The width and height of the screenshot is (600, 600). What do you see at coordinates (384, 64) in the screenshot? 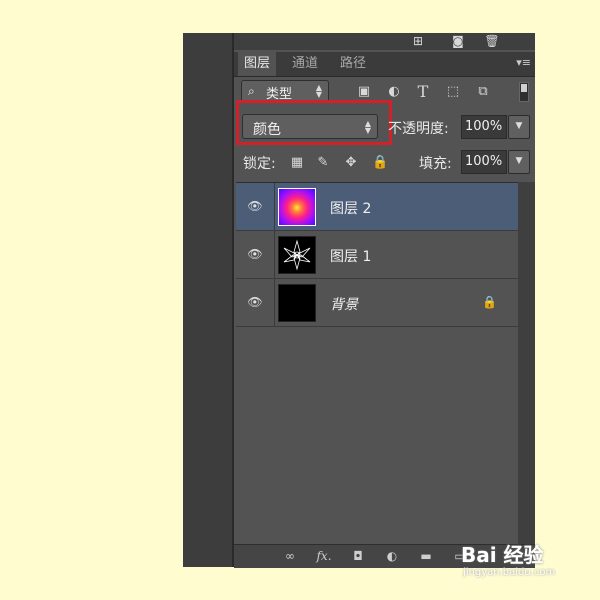
I see `panel-tabs: 图层 通道 路径 ▾≡` at bounding box center [384, 64].